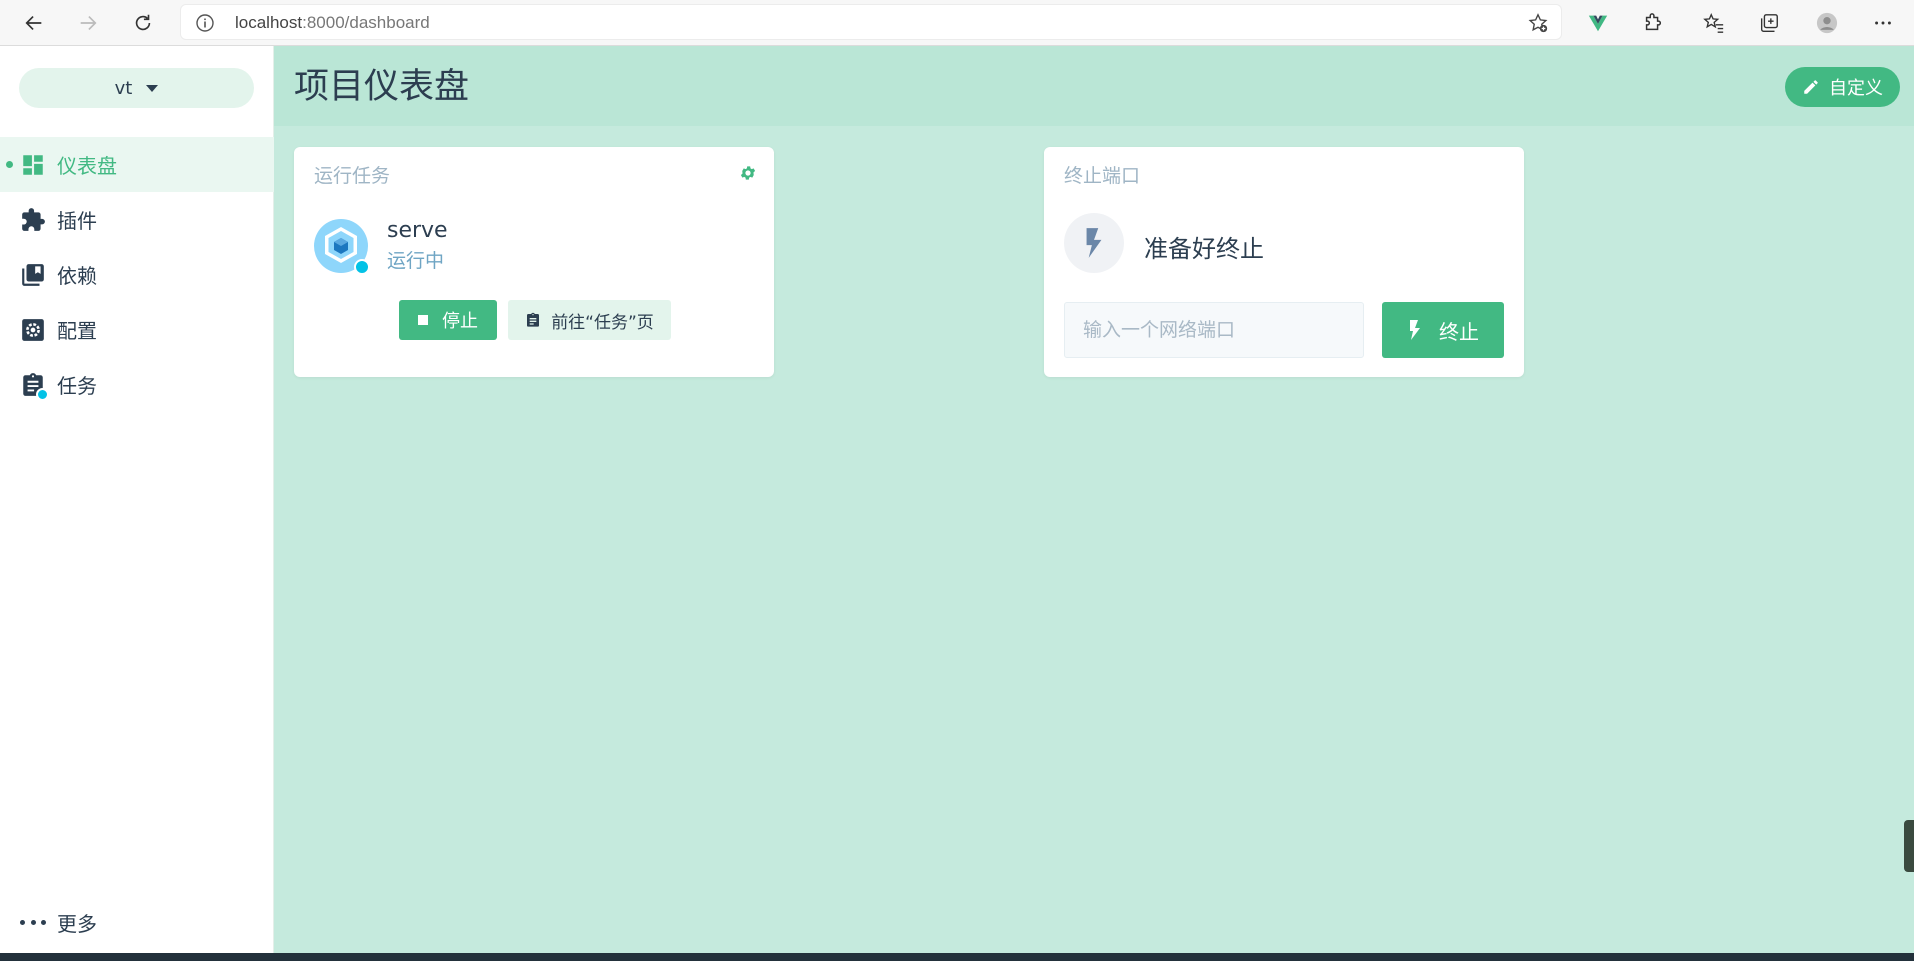 The image size is (1914, 961). Describe the element at coordinates (137, 274) in the screenshot. I see `sidebar-item-dependencies: 依赖` at that location.